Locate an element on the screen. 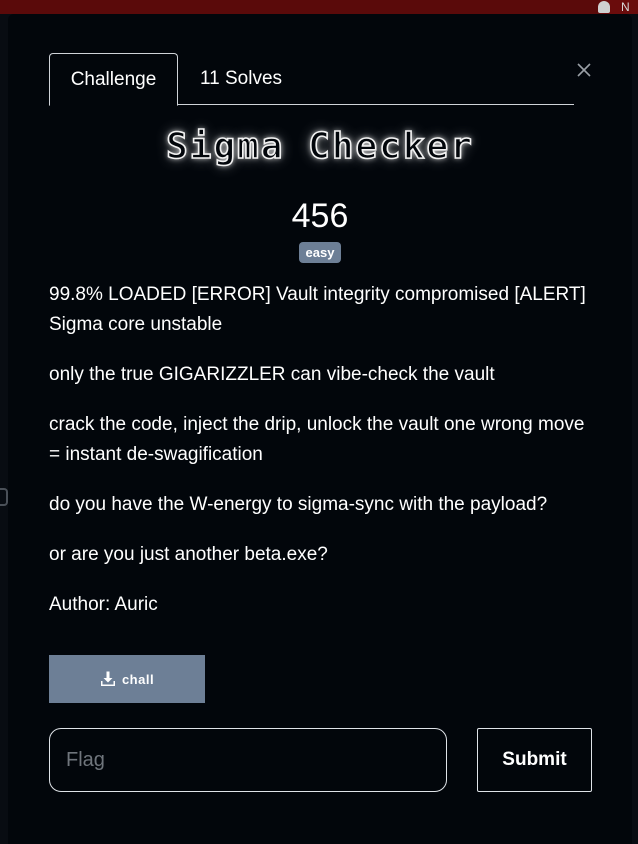 Image resolution: width=638 pixels, height=844 pixels. challenge-points: 456 is located at coordinates (320, 216).